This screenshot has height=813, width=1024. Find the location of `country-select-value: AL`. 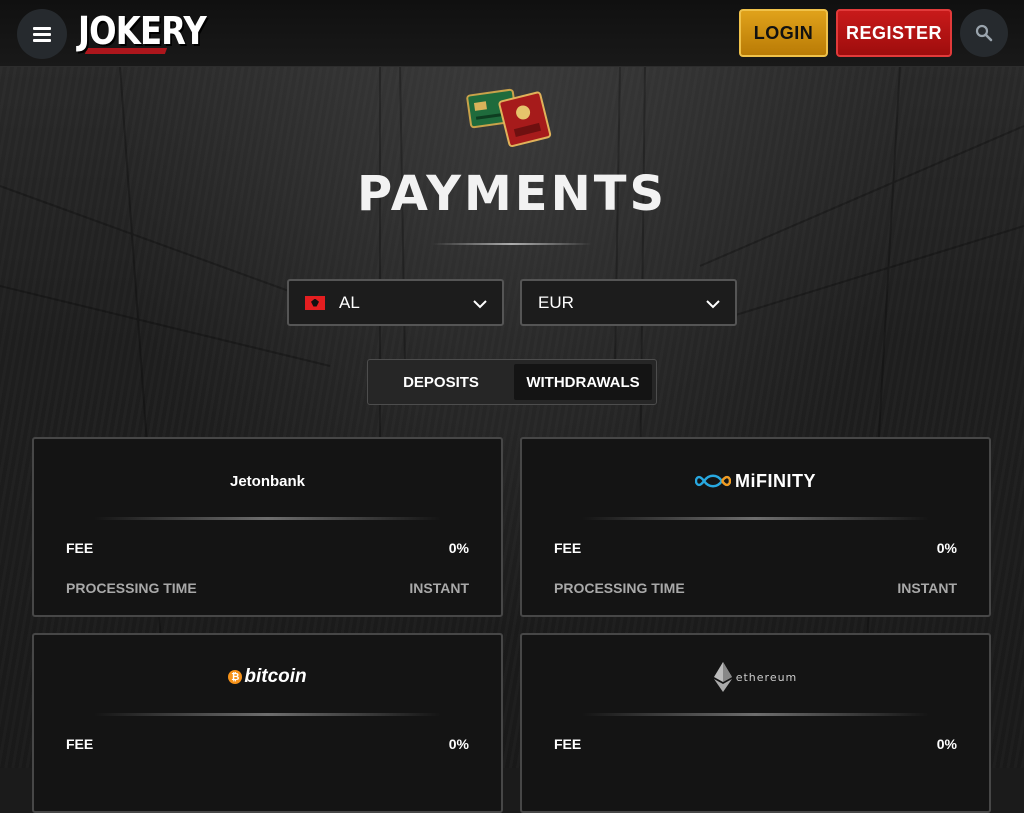

country-select-value: AL is located at coordinates (349, 302).